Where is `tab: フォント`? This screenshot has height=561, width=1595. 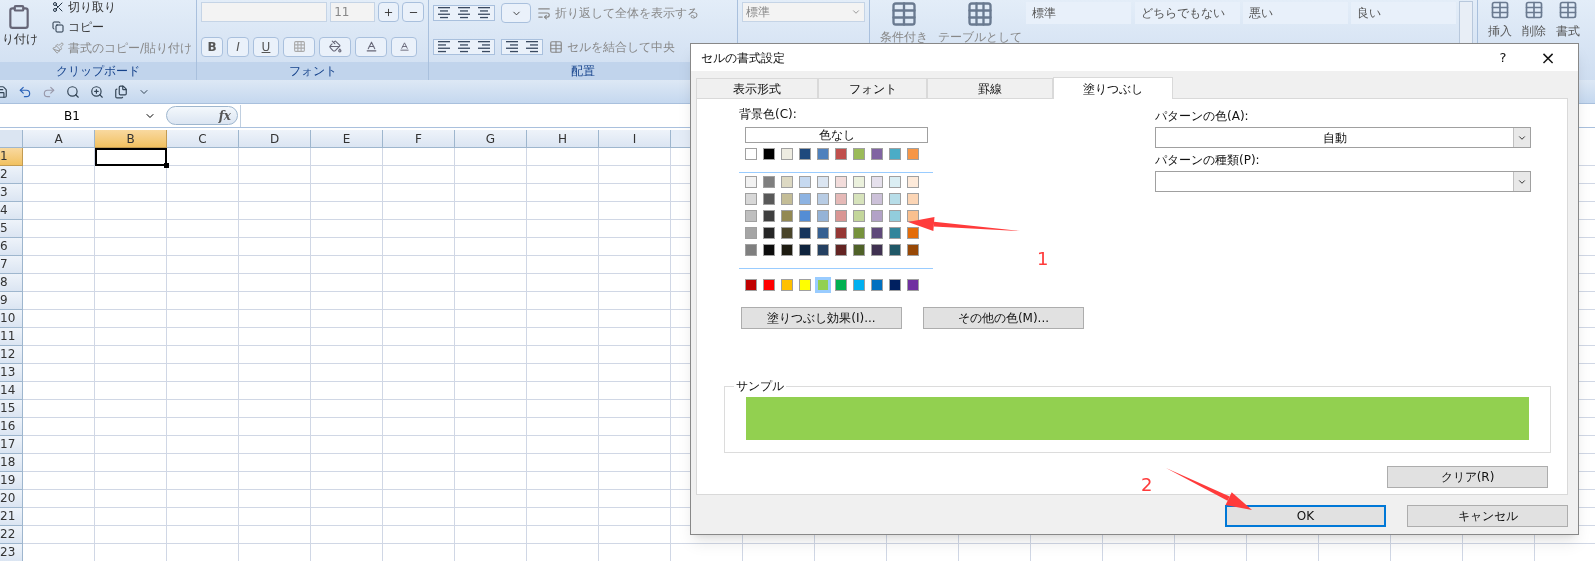
tab: フォント is located at coordinates (872, 88).